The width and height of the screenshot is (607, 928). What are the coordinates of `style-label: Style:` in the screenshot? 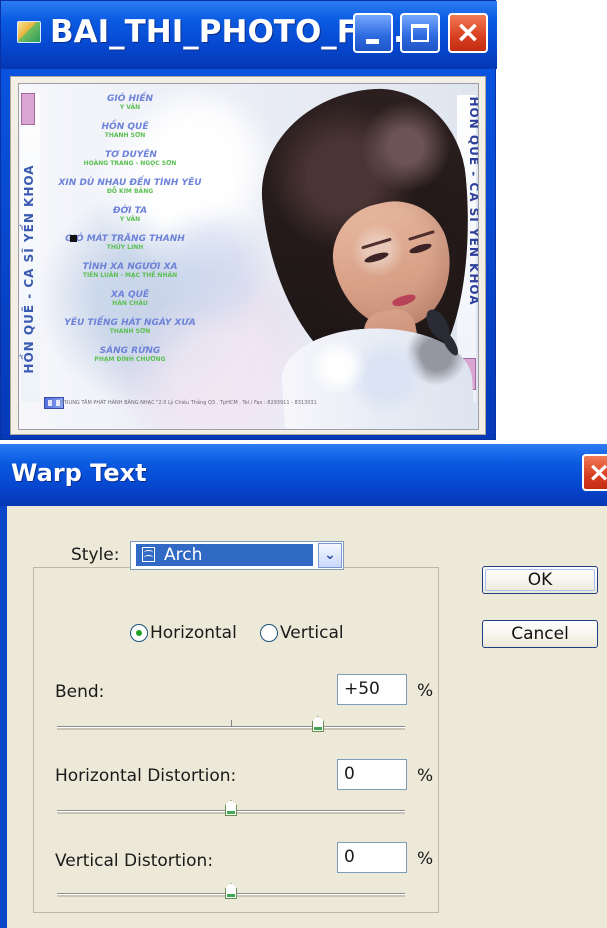 It's located at (95, 555).